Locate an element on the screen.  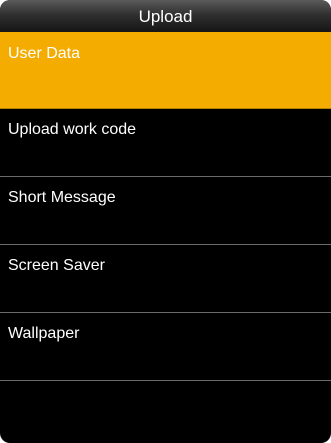
page-title: Upload is located at coordinates (165, 16).